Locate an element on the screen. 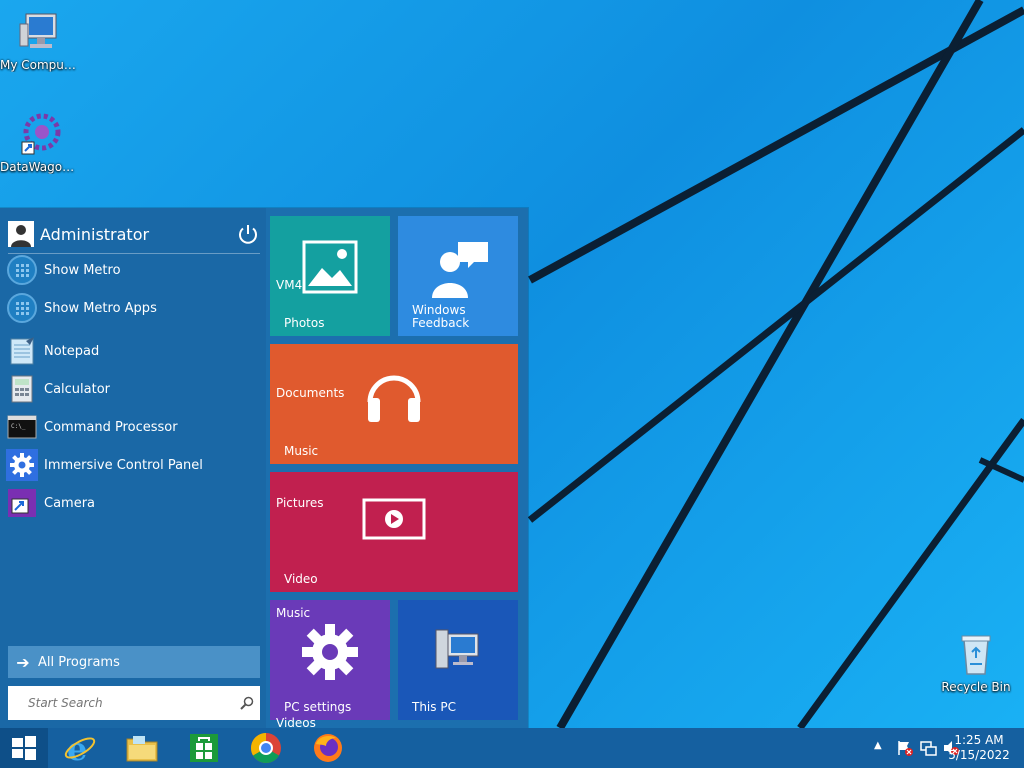 Image resolution: width=1024 pixels, height=768 pixels. recycle-bin-icon is located at coordinates (976, 654).